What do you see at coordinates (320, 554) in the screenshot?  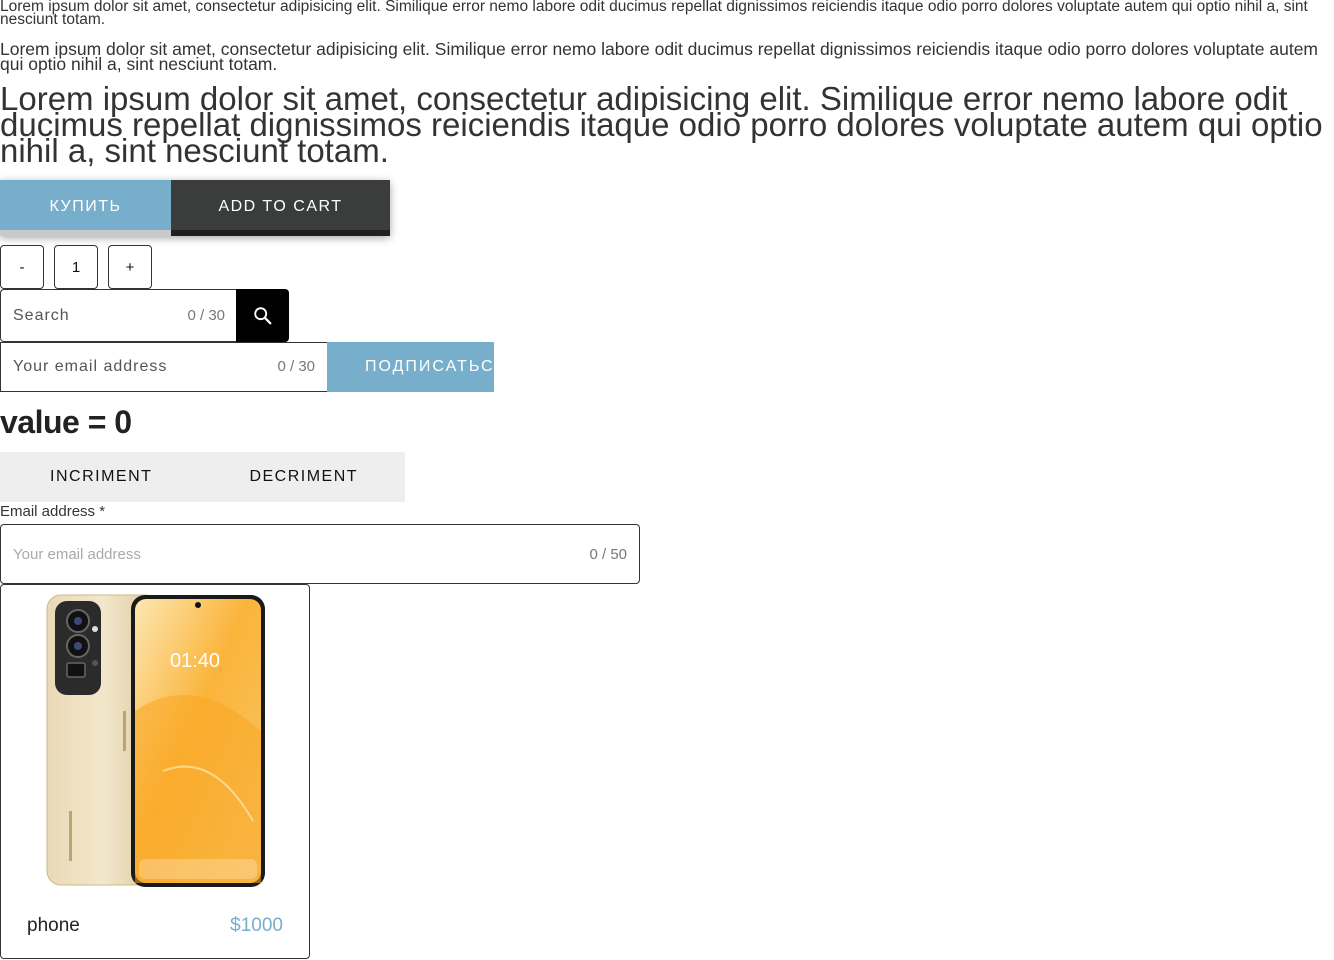 I see `email-field: Your email address 0 / 50` at bounding box center [320, 554].